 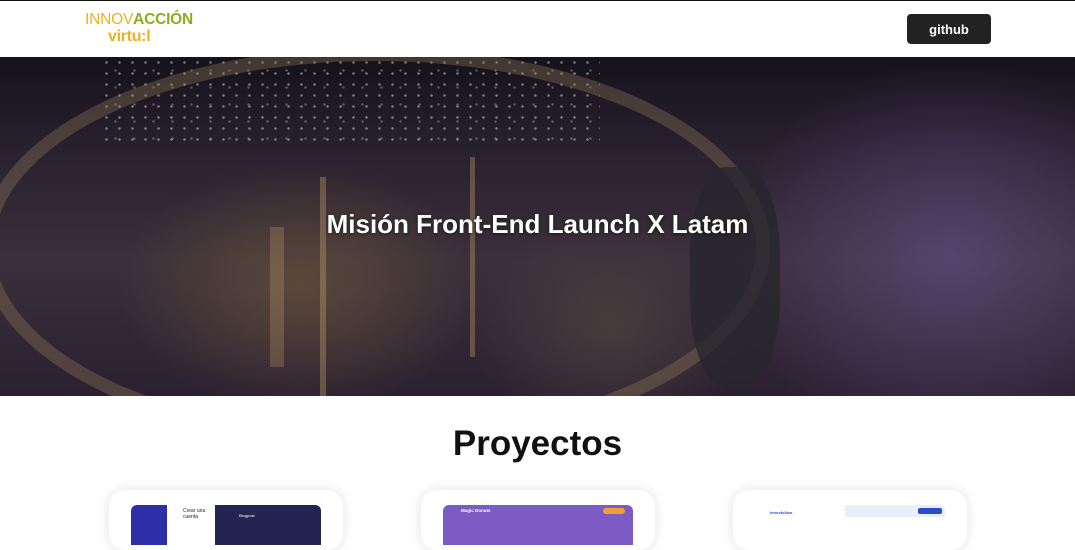 I want to click on thumbnail-text: Blogpost, so click(x=247, y=515).